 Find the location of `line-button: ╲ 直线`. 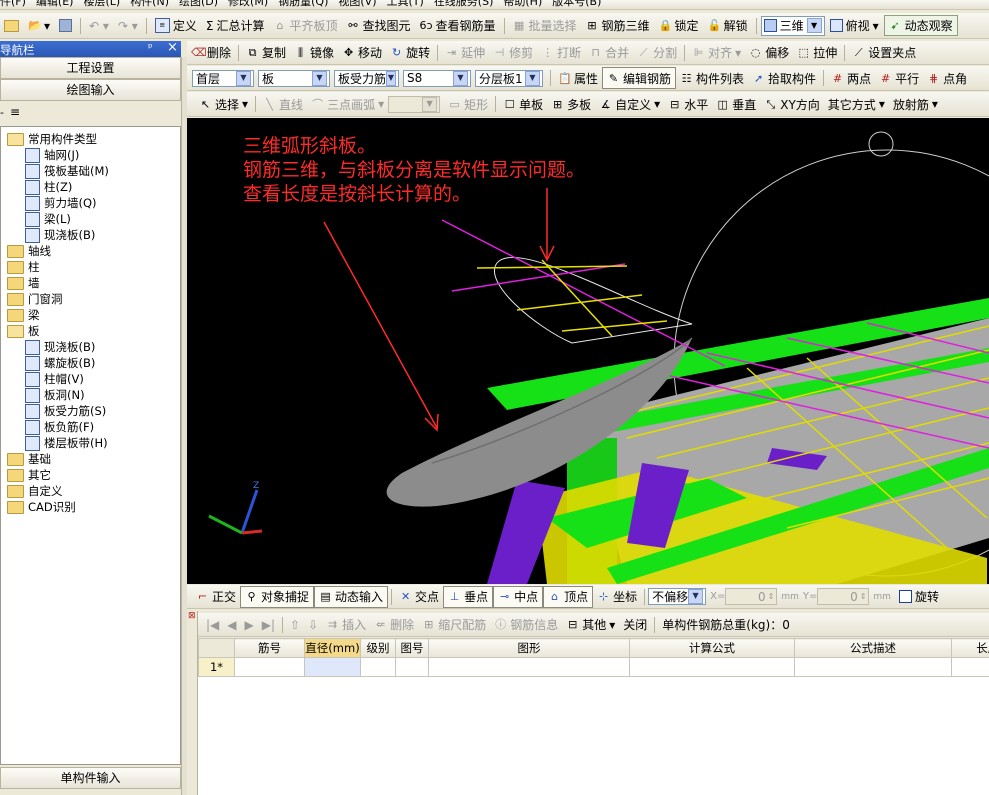

line-button: ╲ 直线 is located at coordinates (283, 104).